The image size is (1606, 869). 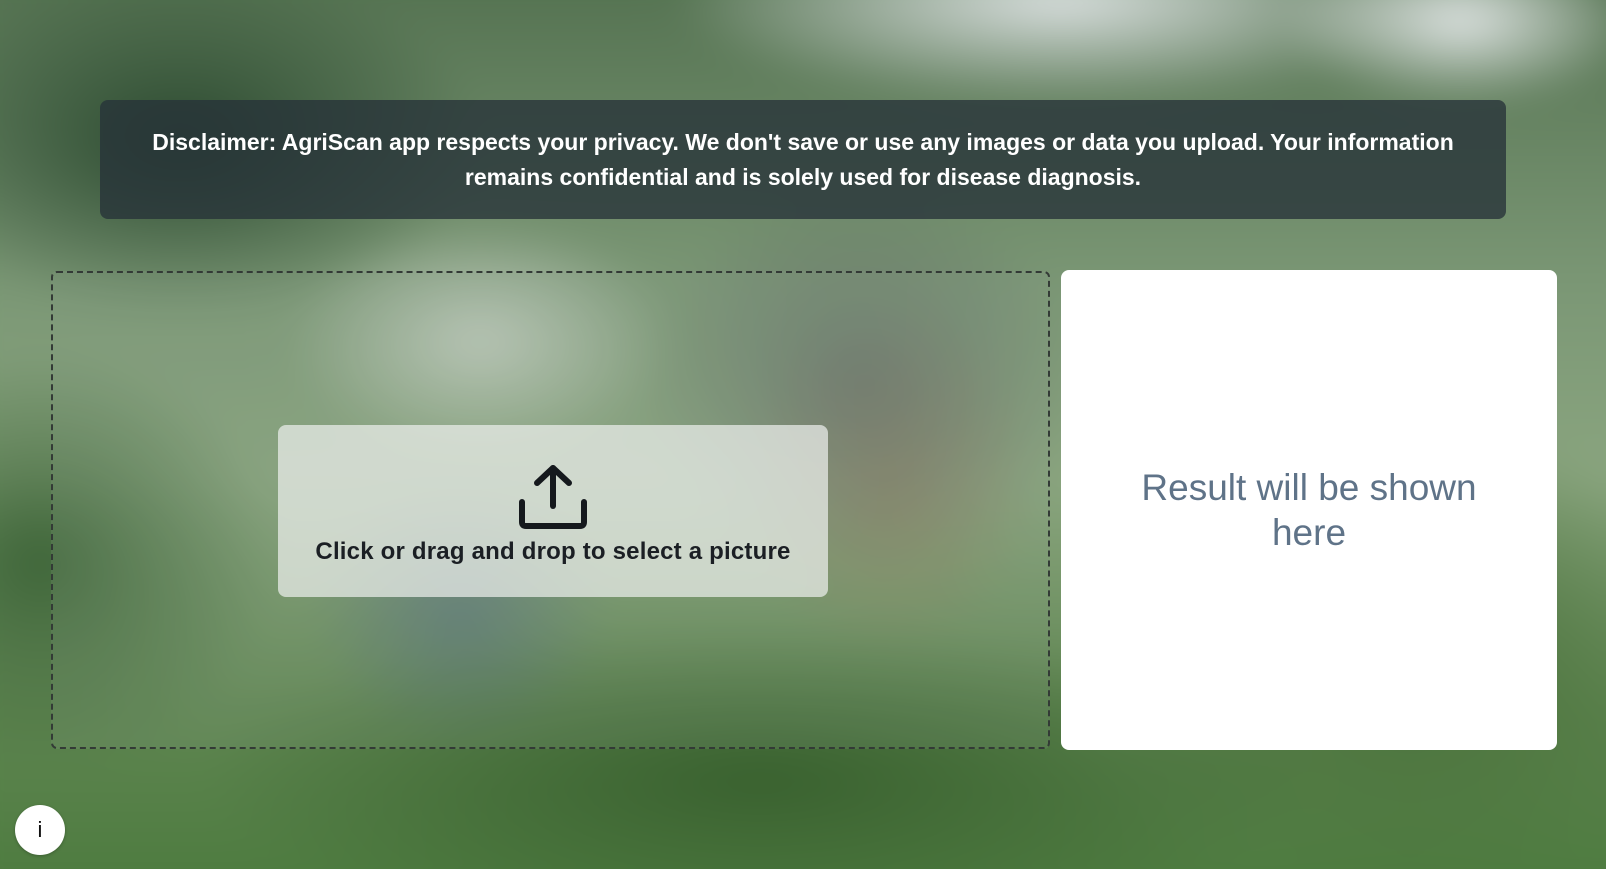 I want to click on result-placeholder: Result will be shown here, so click(x=1309, y=510).